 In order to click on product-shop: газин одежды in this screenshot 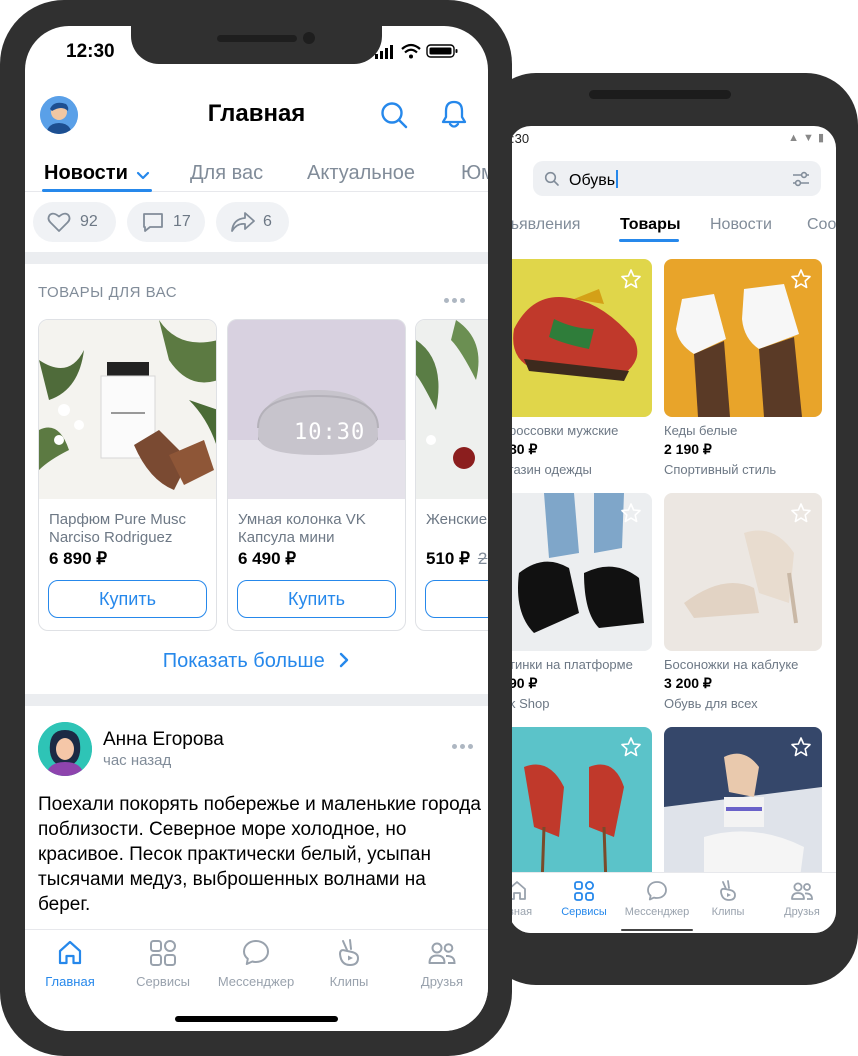, I will do `click(550, 469)`.